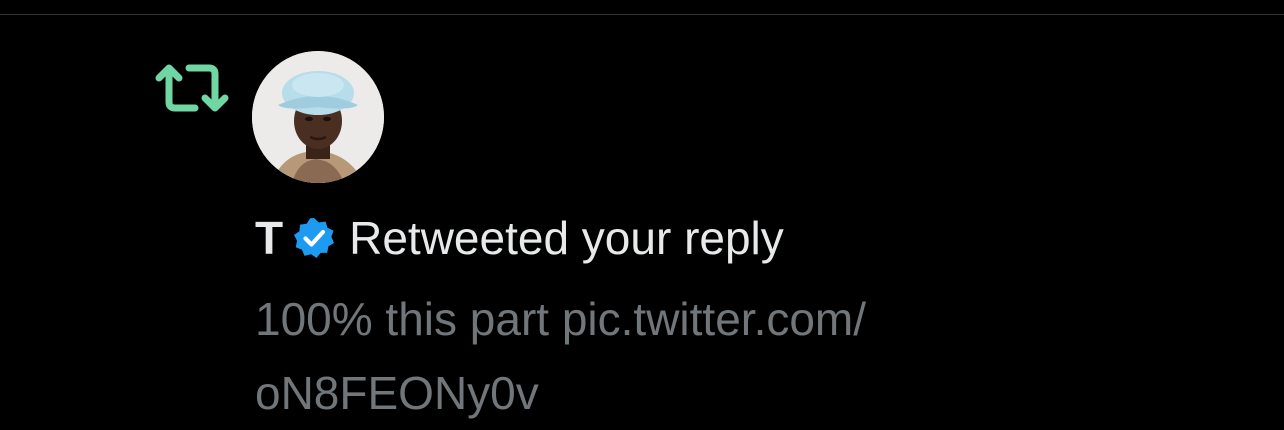  I want to click on verified-badge-icon, so click(314, 238).